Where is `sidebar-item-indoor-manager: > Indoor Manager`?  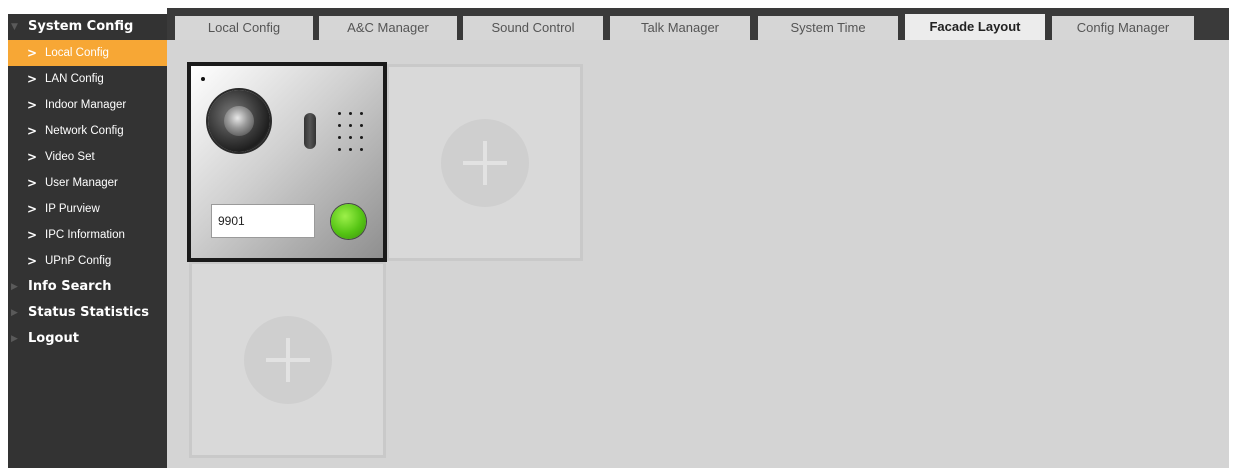 sidebar-item-indoor-manager: > Indoor Manager is located at coordinates (87, 105).